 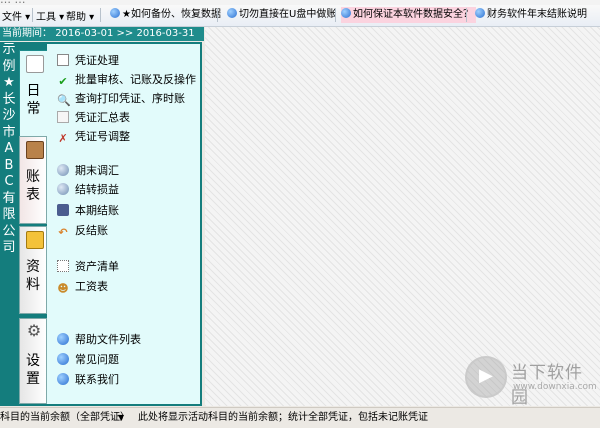 What do you see at coordinates (88, 61) in the screenshot?
I see `item-voucher-process: 凭证处理` at bounding box center [88, 61].